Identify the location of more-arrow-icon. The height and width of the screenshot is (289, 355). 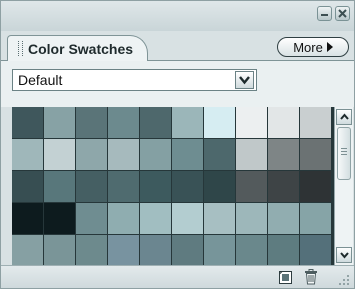
(329, 47).